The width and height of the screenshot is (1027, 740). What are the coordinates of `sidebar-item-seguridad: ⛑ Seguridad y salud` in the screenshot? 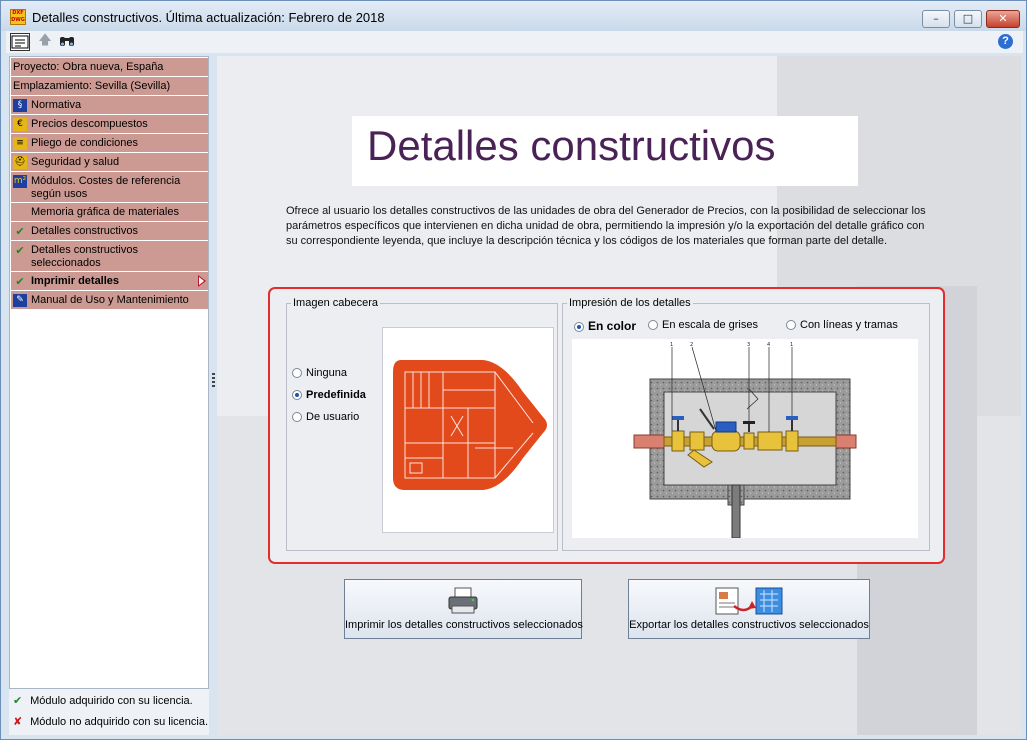 It's located at (109, 162).